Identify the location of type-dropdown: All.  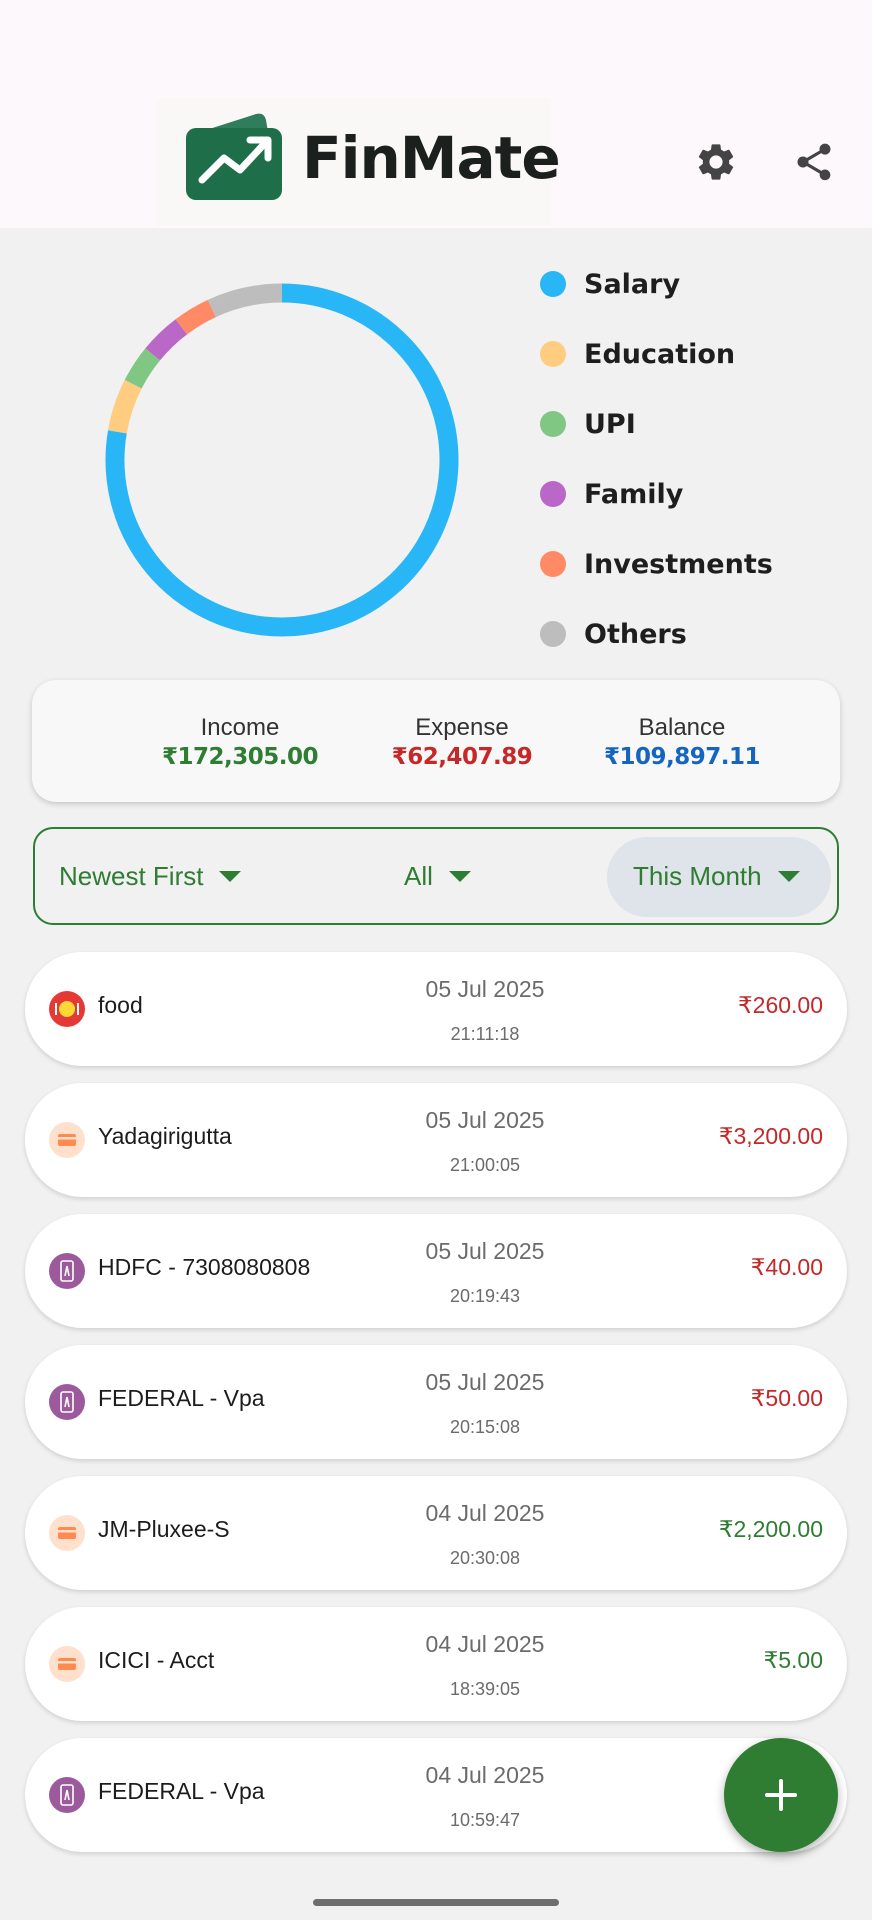
(437, 876).